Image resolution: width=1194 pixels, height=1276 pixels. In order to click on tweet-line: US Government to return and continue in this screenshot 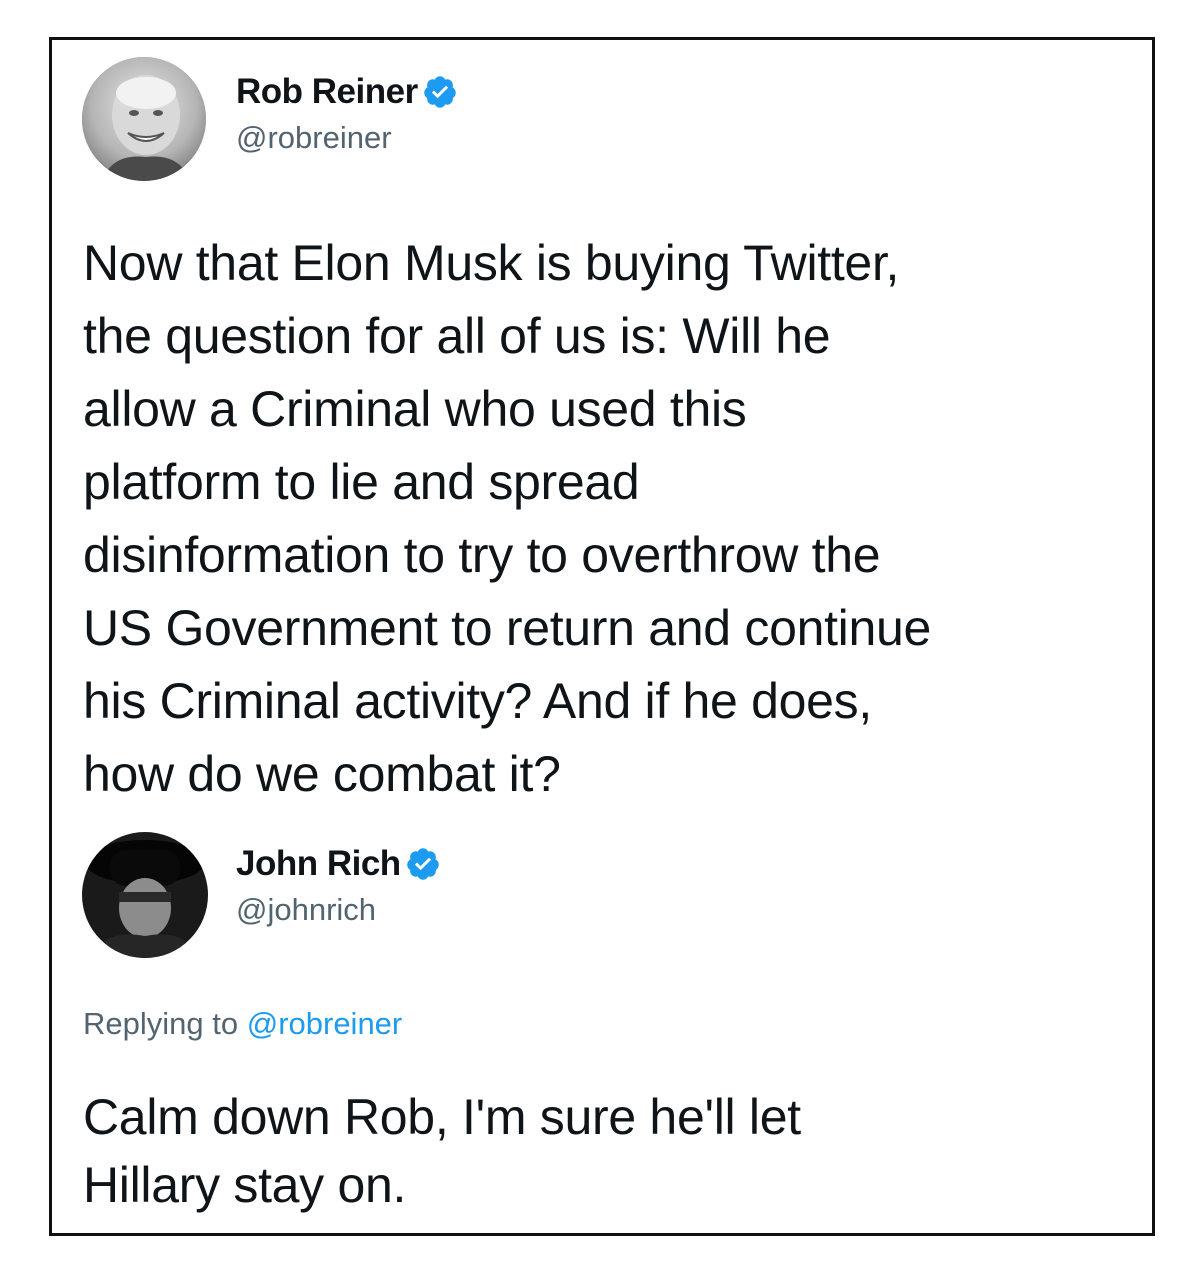, I will do `click(507, 628)`.